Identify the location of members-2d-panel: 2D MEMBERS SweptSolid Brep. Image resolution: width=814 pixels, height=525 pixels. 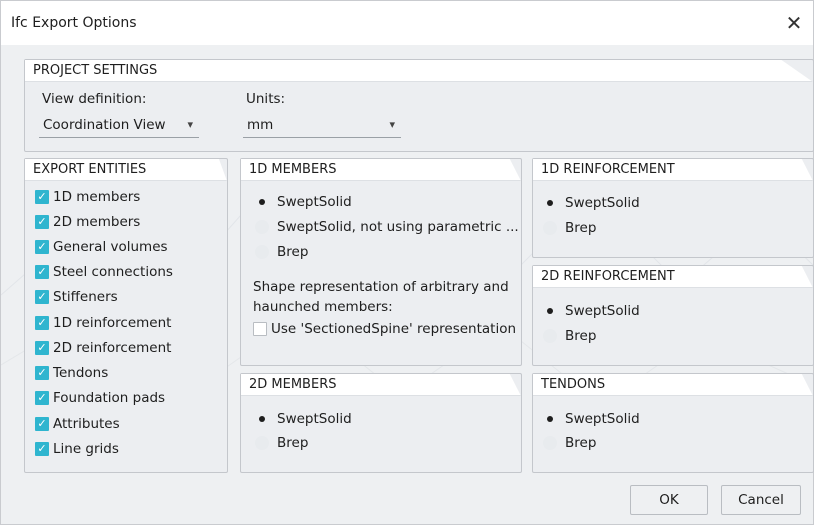
(381, 423).